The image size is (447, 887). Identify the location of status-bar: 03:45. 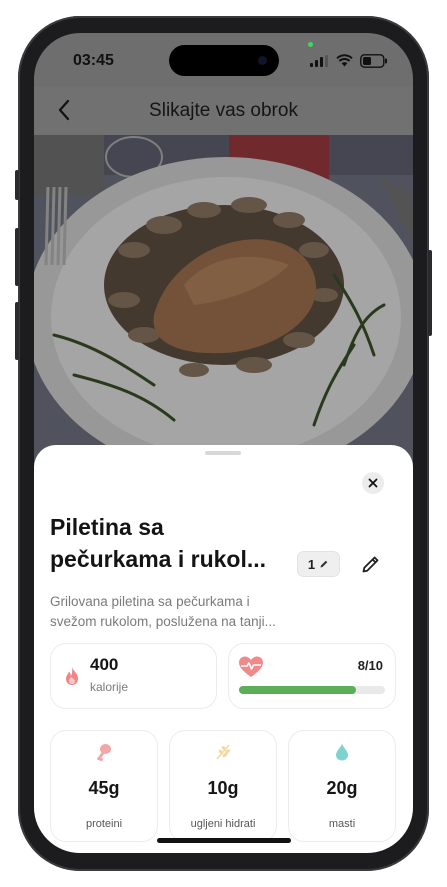
(223, 60).